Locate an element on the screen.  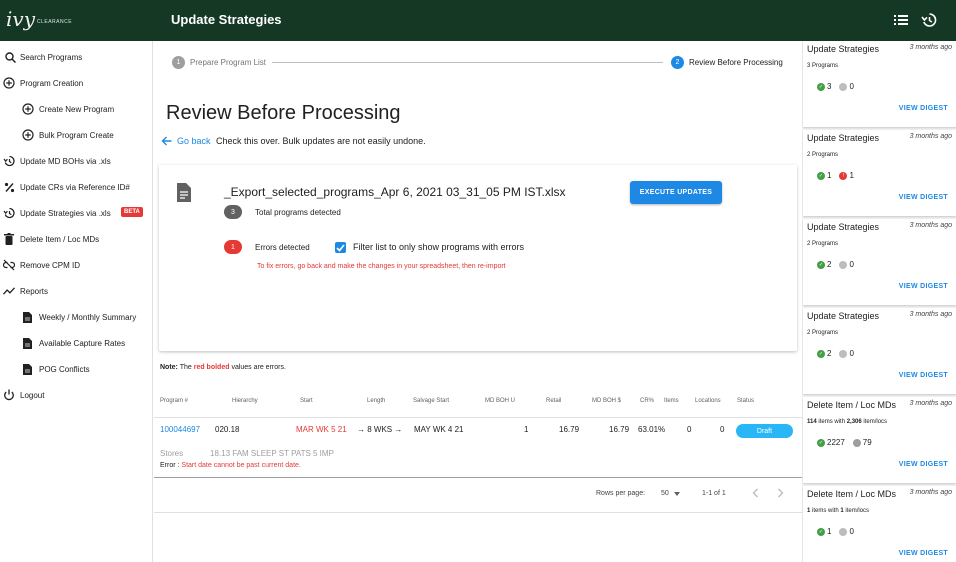
step-1-number: 1 is located at coordinates (178, 62).